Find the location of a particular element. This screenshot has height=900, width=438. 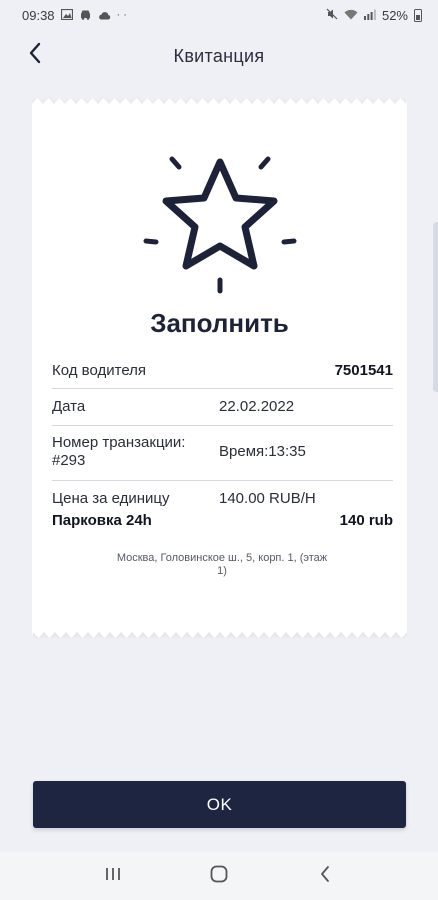

recents-icon is located at coordinates (113, 876).